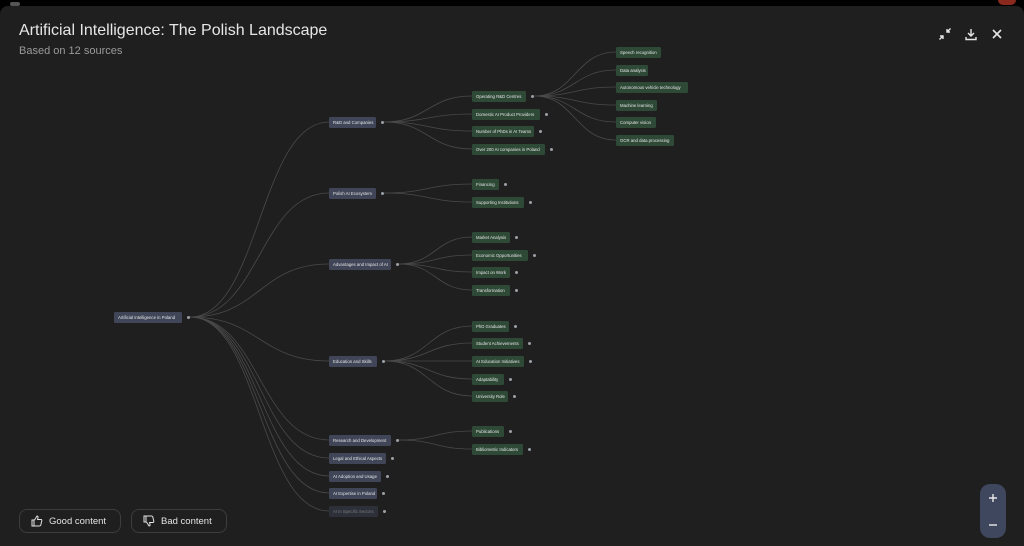  Describe the element at coordinates (497, 343) in the screenshot. I see `mindmap-child-node: Student Achievements` at that location.